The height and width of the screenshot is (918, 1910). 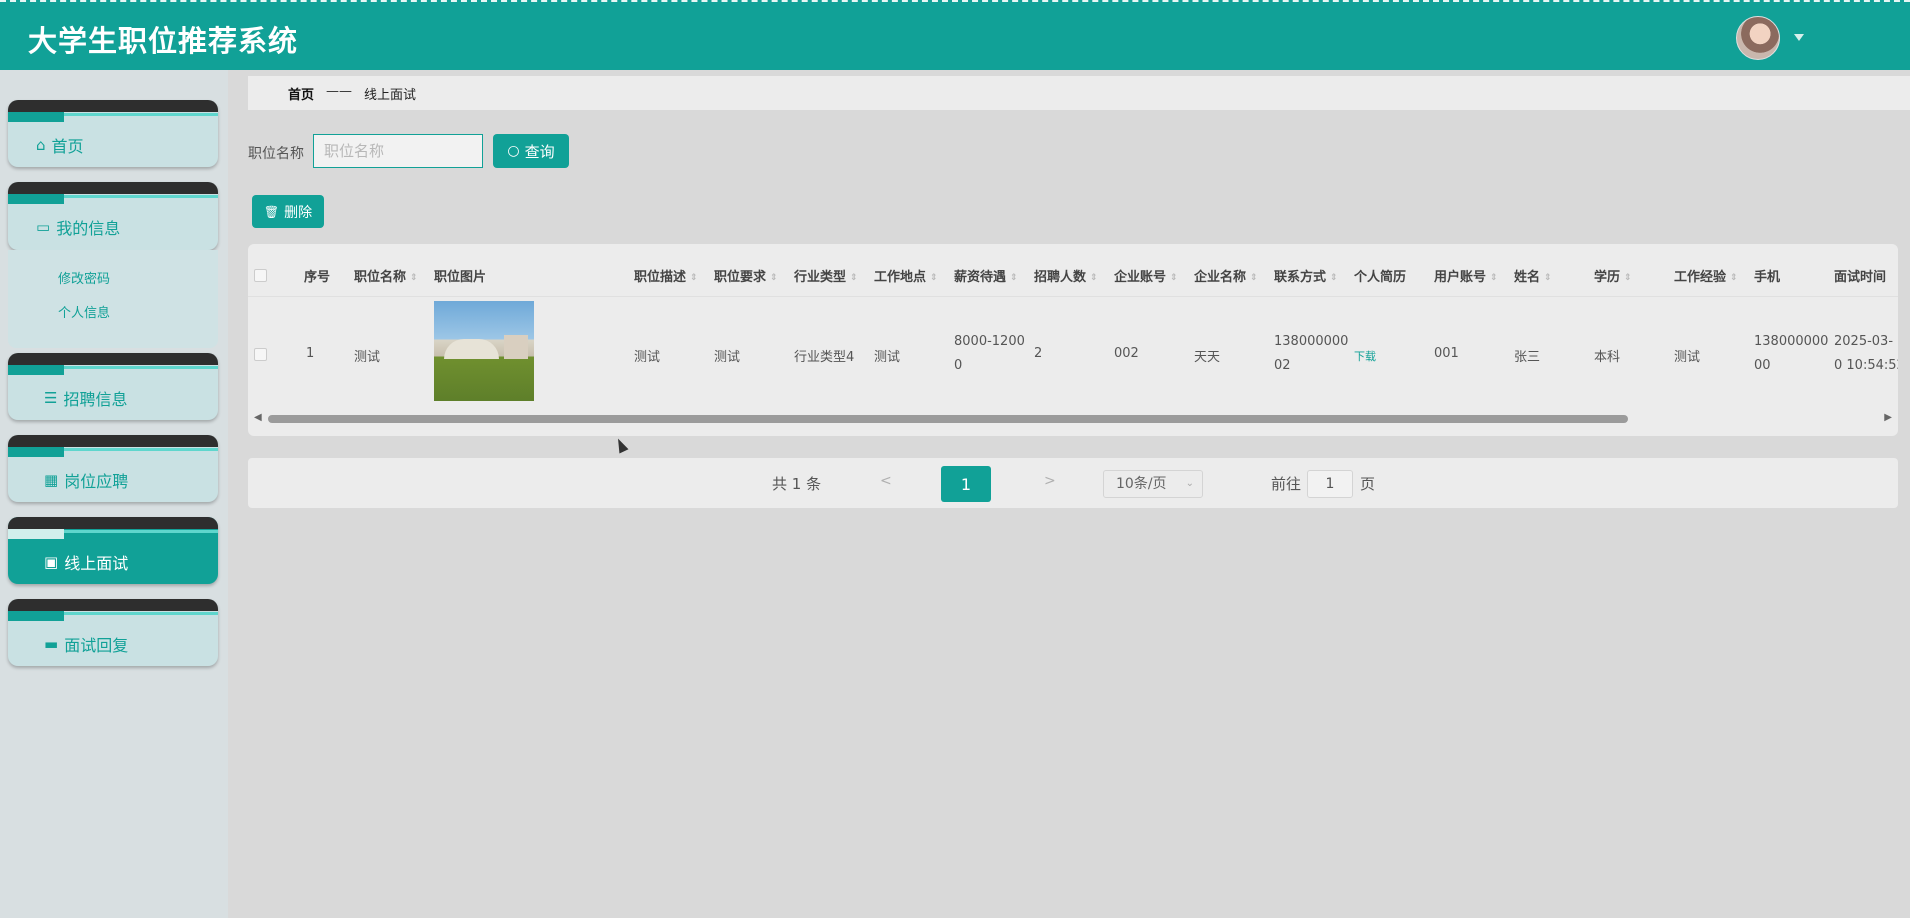 What do you see at coordinates (1189, 483) in the screenshot?
I see `chevron-down-icon: ⌄` at bounding box center [1189, 483].